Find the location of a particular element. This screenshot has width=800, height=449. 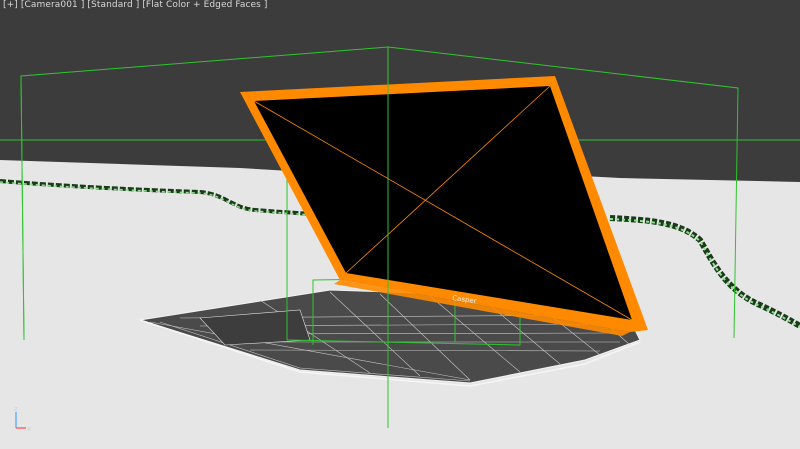

viewport-shading-menu: [Standard ] is located at coordinates (113, 5).